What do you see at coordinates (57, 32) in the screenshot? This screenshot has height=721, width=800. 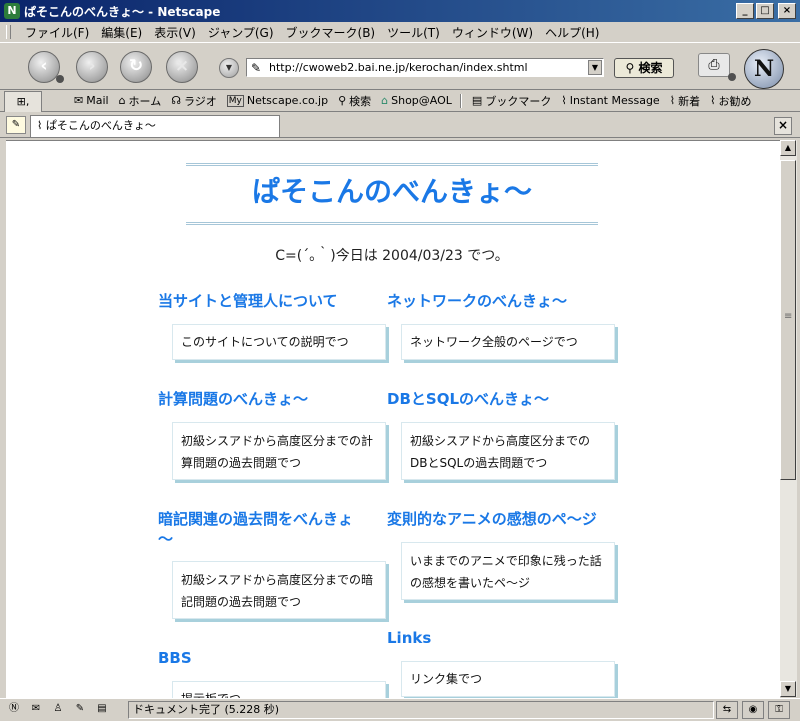 I see `menu-file: ファイル(F)` at bounding box center [57, 32].